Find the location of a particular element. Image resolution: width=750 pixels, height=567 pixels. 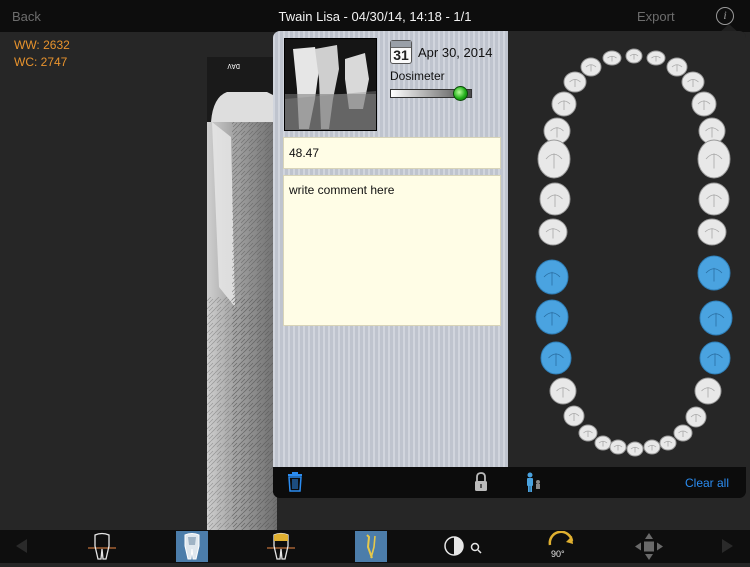

tooth-crown-icon is located at coordinates (281, 546).